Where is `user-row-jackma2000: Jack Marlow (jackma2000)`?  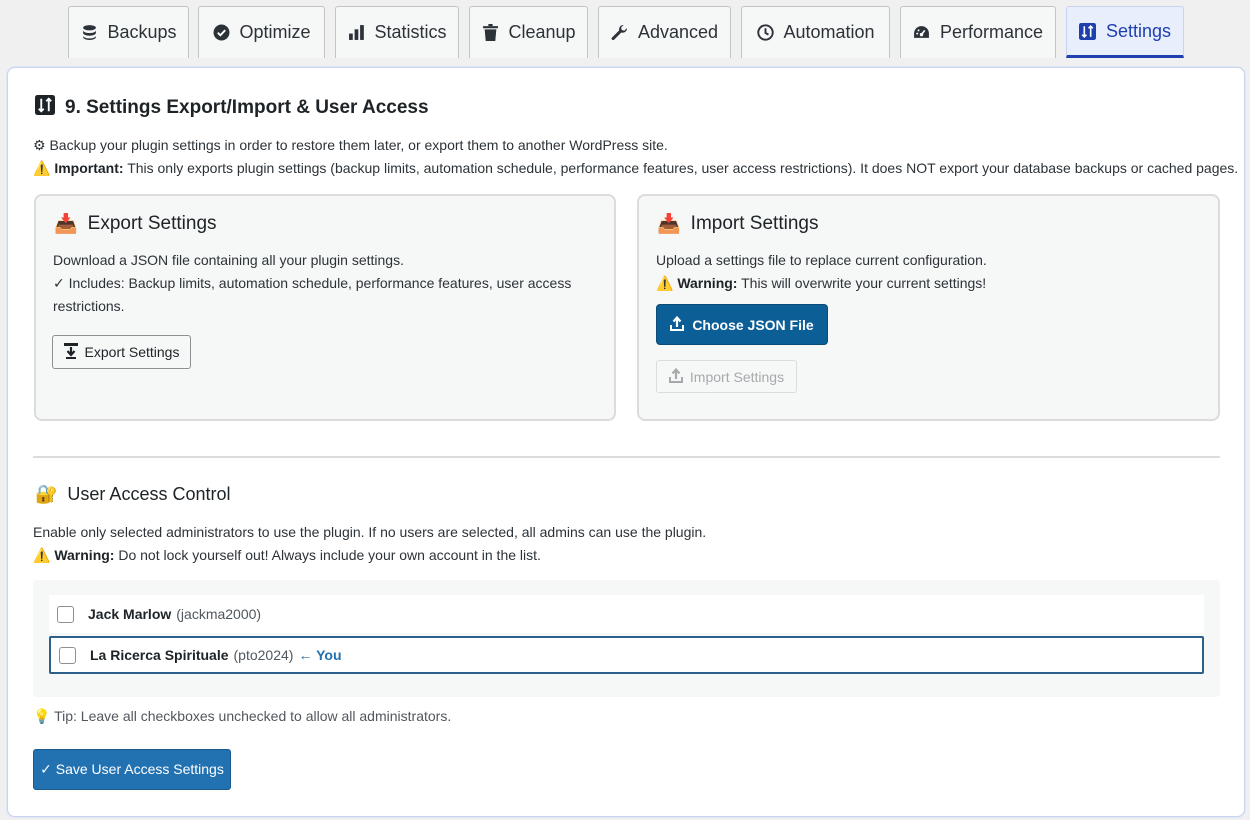 user-row-jackma2000: Jack Marlow (jackma2000) is located at coordinates (626, 614).